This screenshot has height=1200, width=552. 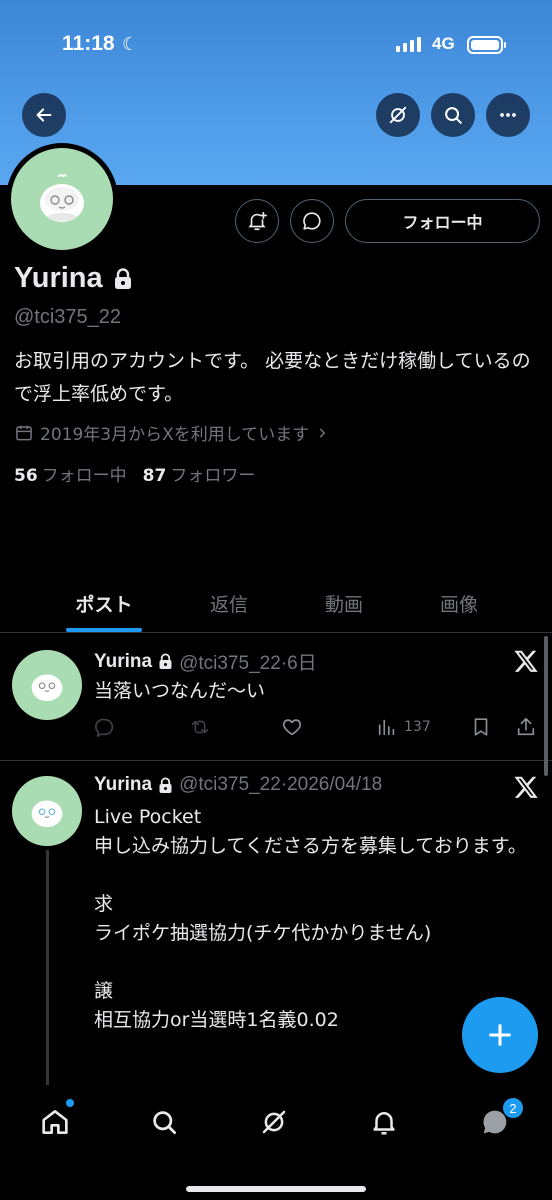 I want to click on post-text: 当落いつなんだ〜い, so click(x=180, y=691).